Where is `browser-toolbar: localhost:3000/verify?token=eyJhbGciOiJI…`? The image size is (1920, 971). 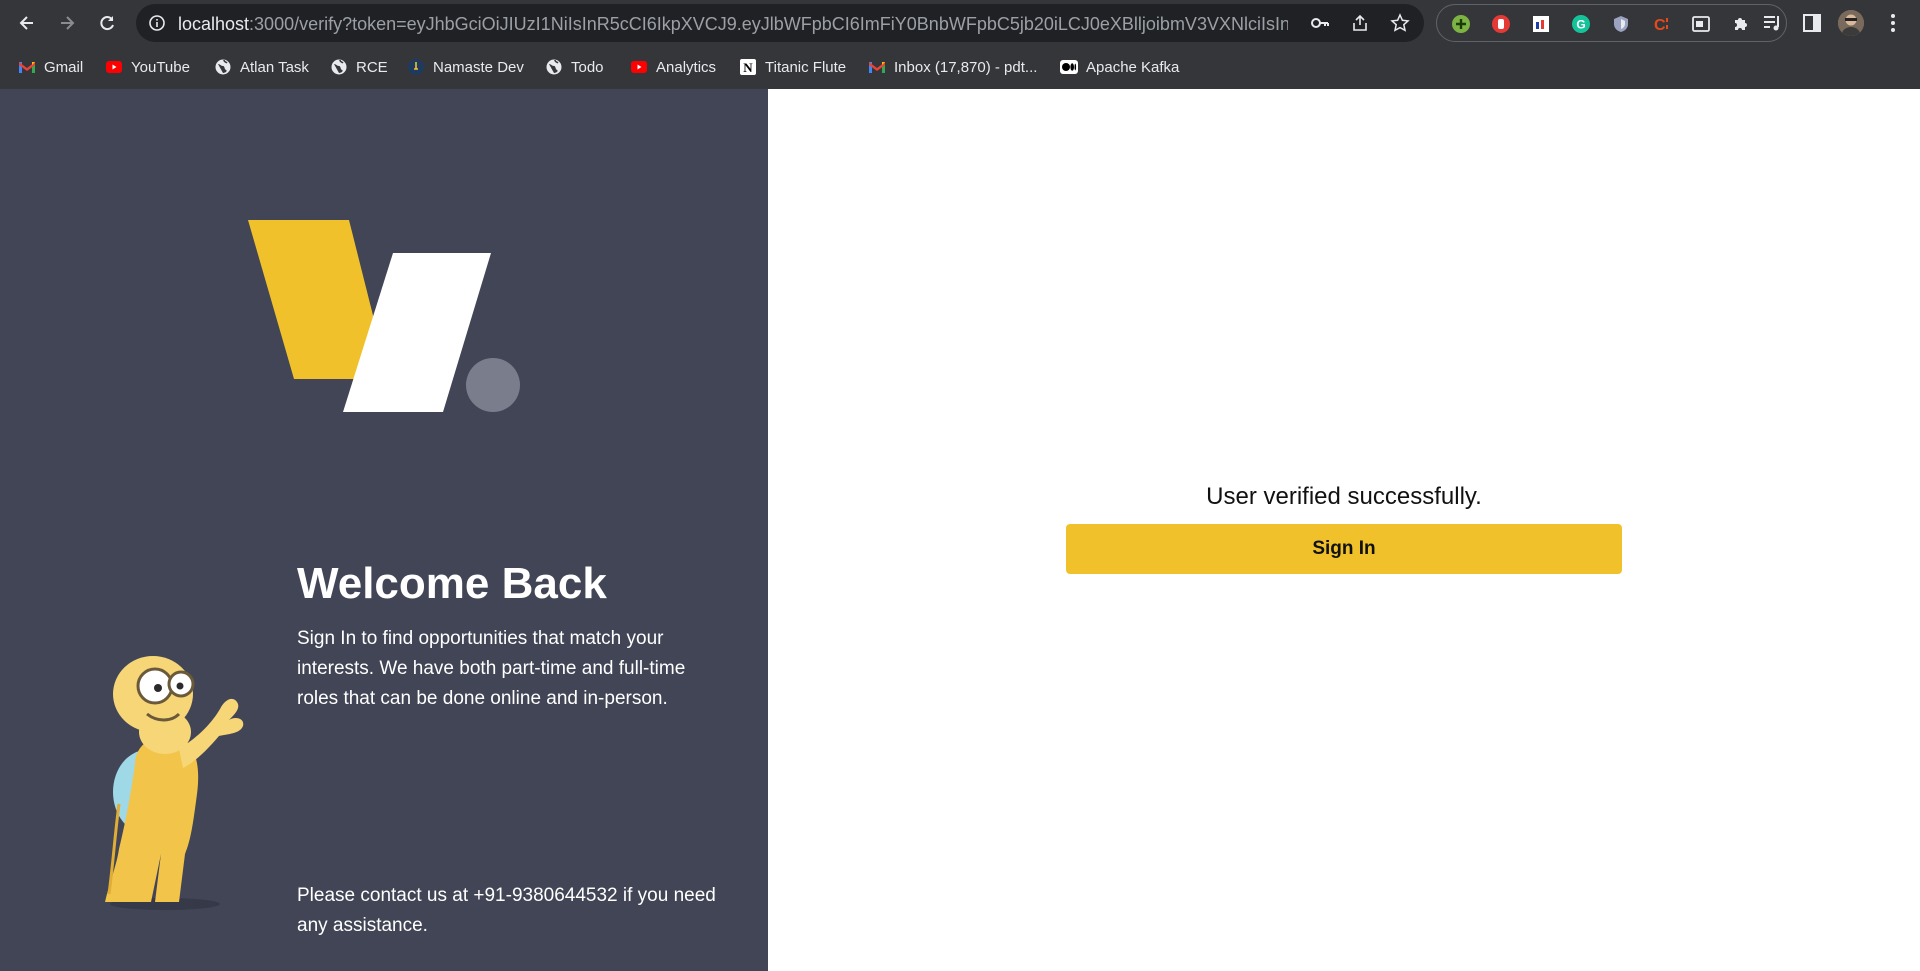 browser-toolbar: localhost:3000/verify?token=eyJhbGciOiJI… is located at coordinates (960, 23).